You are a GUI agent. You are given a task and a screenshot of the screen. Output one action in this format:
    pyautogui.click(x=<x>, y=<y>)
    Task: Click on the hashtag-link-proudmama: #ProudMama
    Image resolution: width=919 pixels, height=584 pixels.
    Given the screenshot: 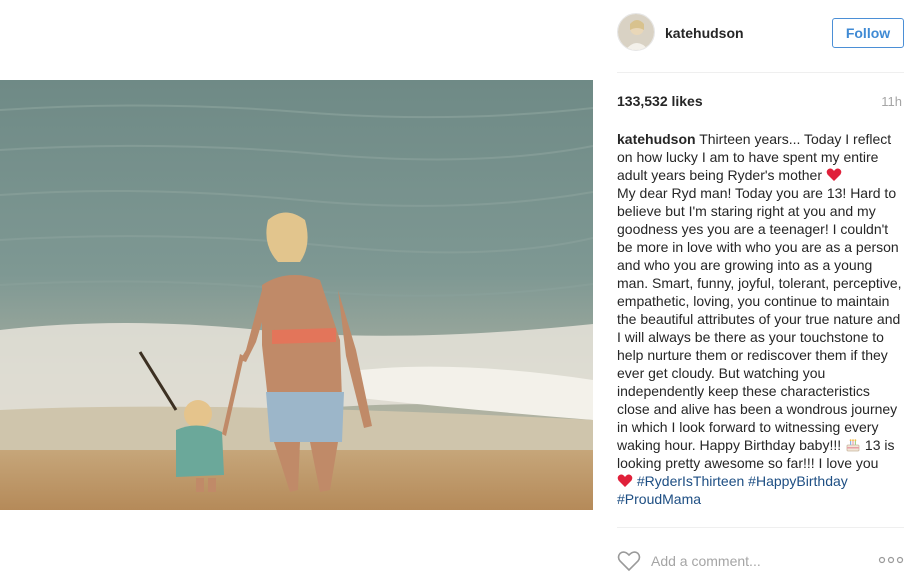 What is the action you would take?
    pyautogui.click(x=659, y=499)
    